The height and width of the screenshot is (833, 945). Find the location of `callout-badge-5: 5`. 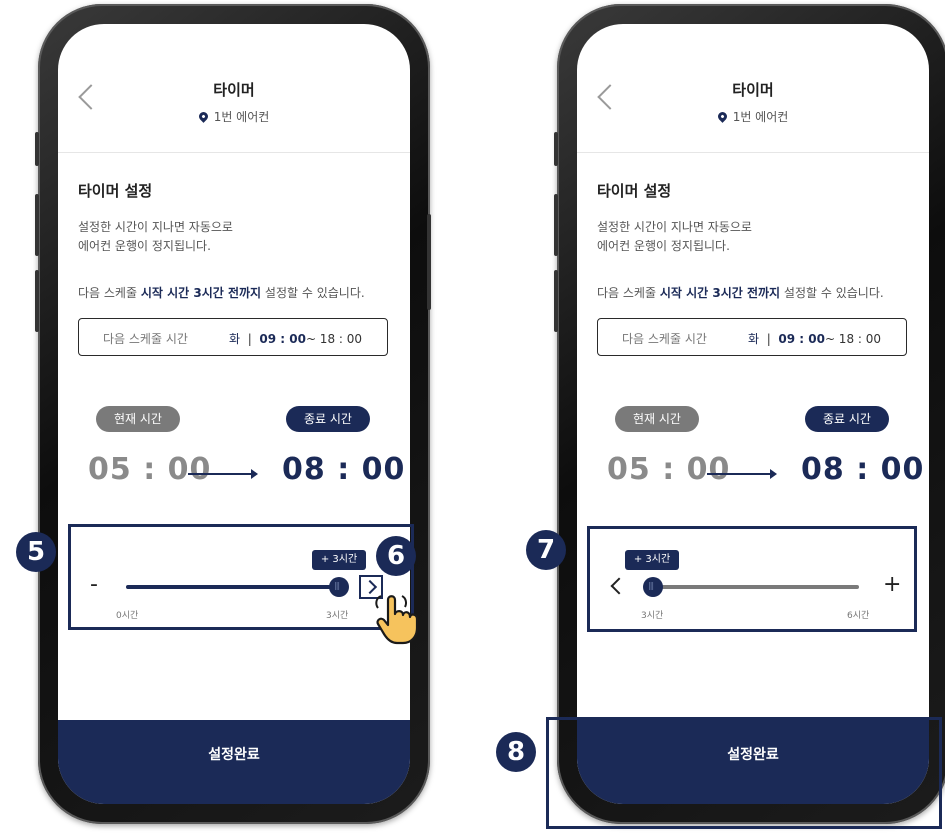

callout-badge-5: 5 is located at coordinates (36, 552).